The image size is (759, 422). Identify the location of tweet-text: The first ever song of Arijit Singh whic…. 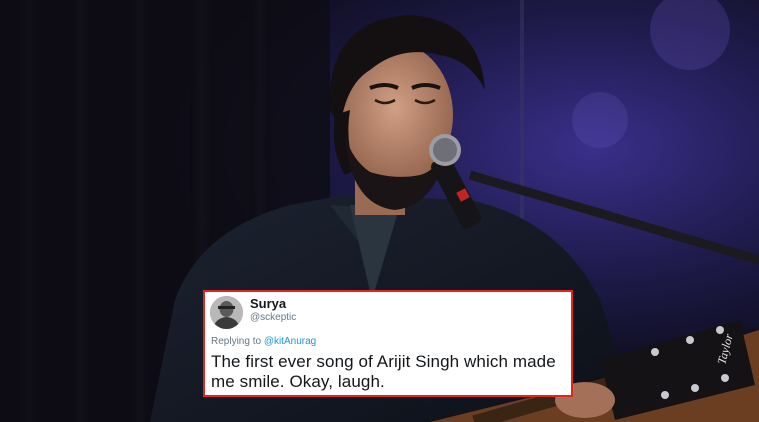
(383, 371).